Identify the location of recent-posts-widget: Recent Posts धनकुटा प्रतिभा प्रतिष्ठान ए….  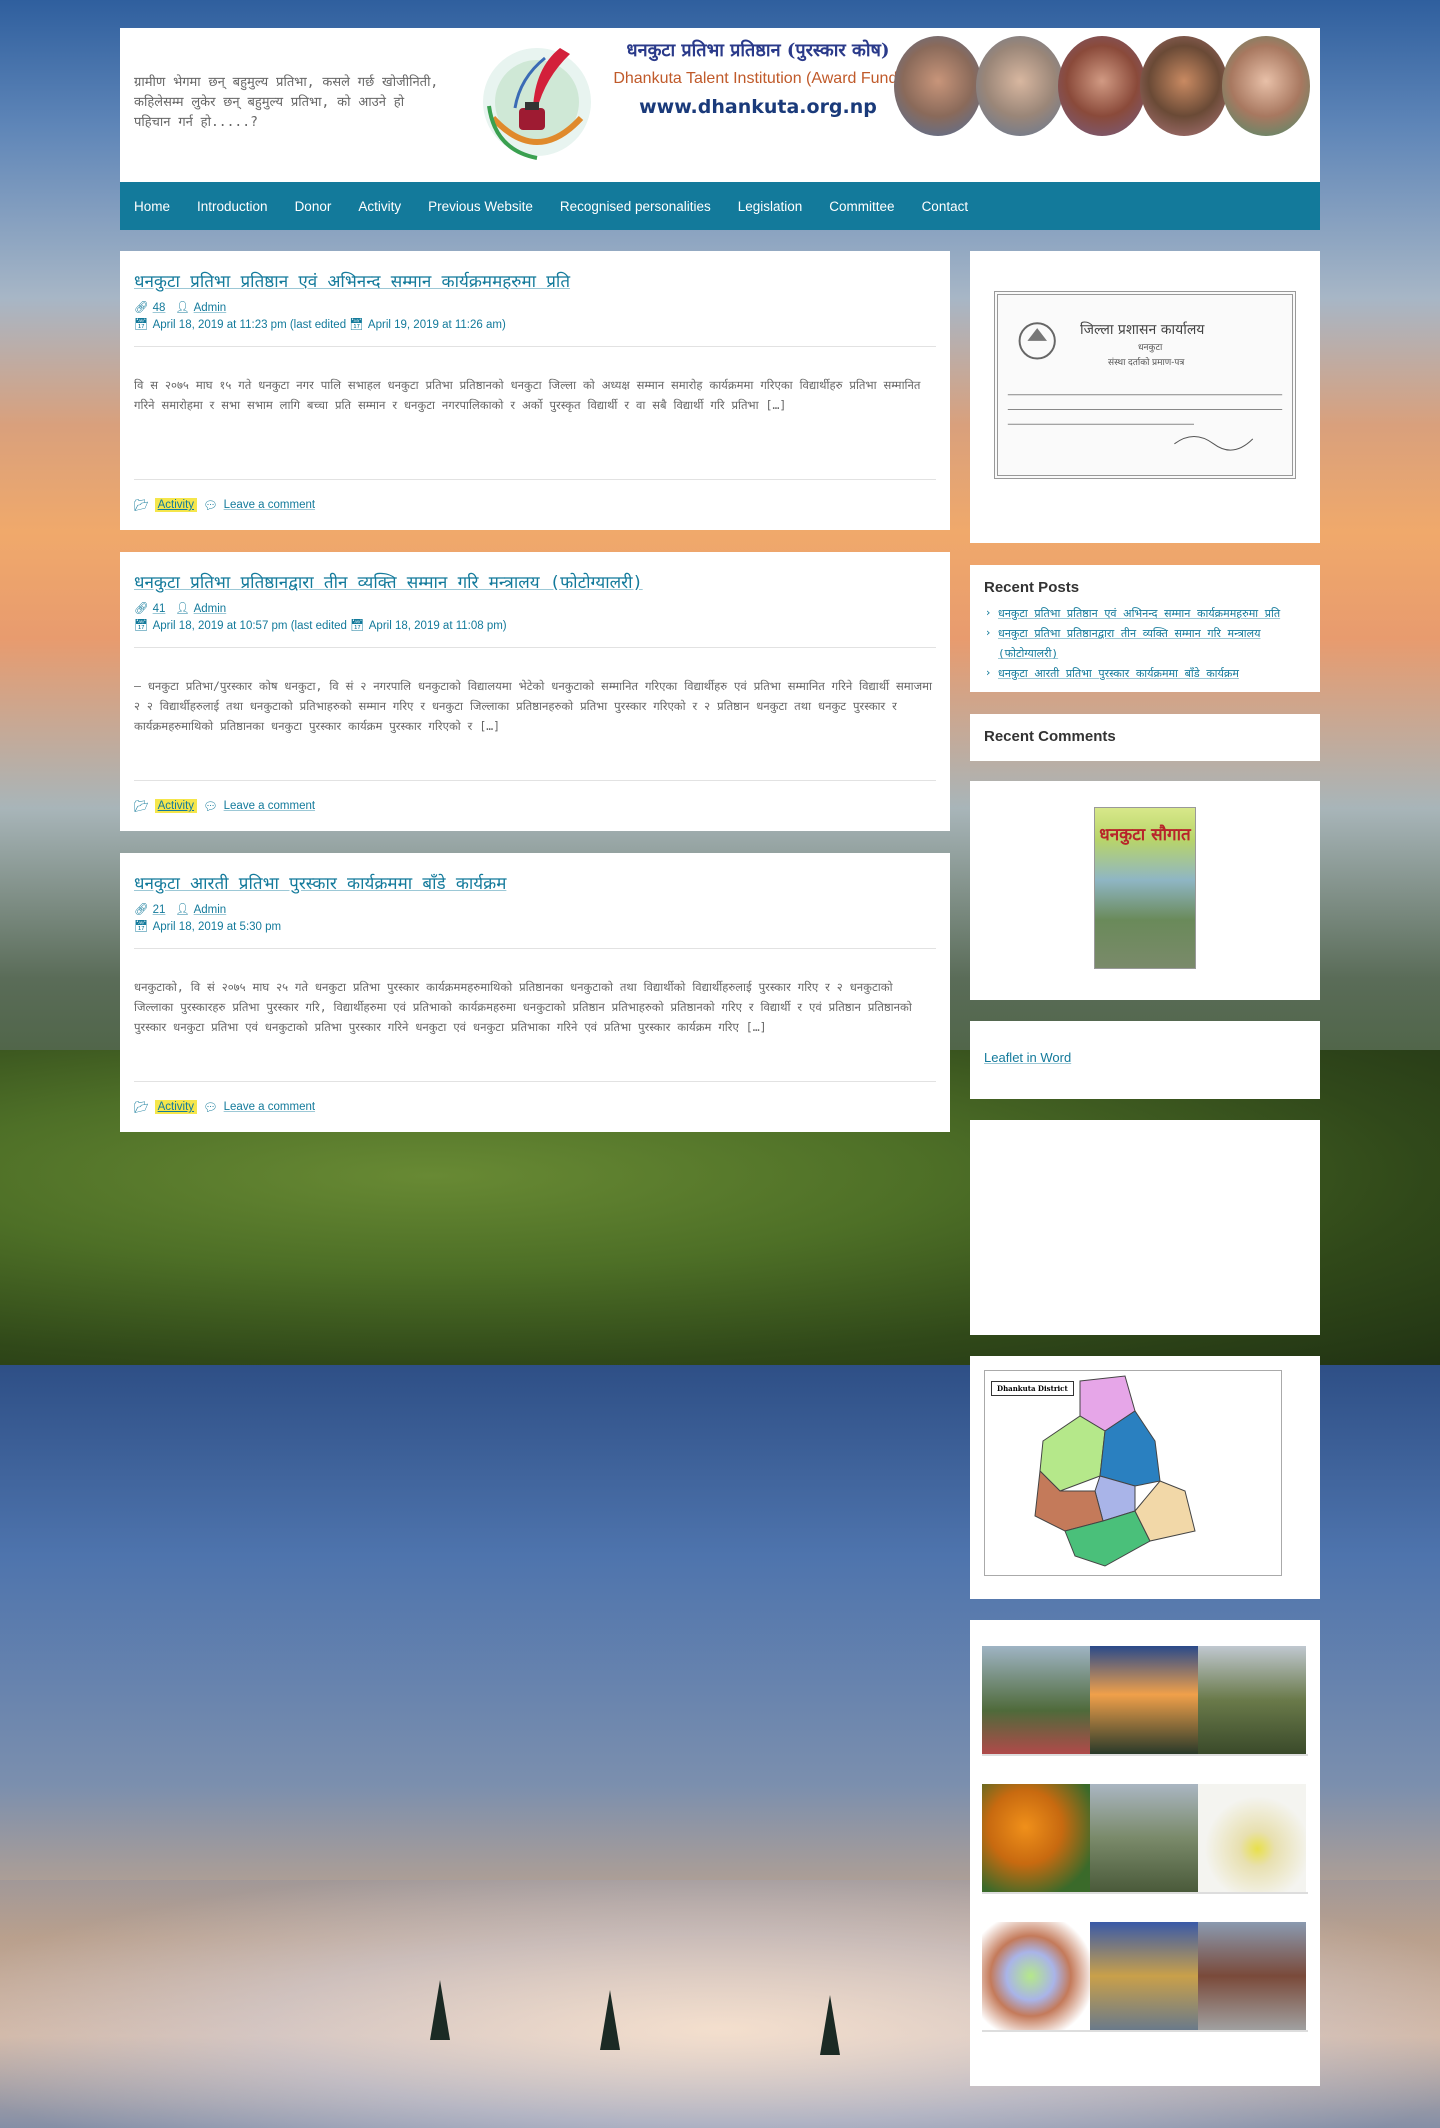
(1145, 628).